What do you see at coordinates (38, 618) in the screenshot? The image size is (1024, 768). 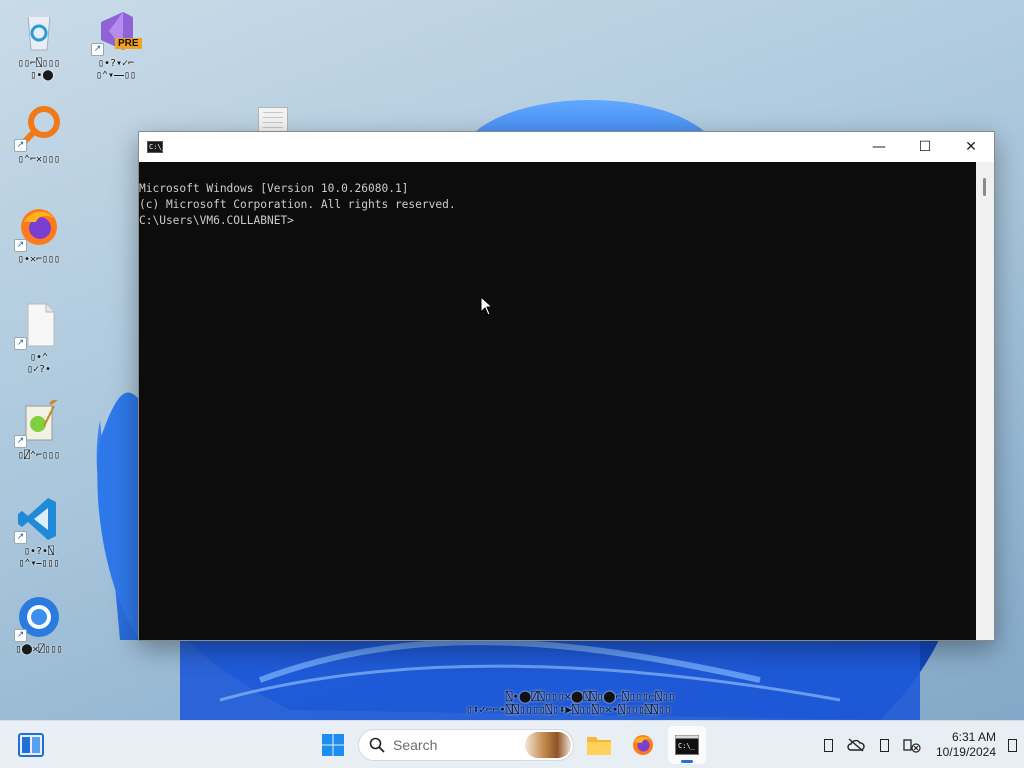 I see `chrome-icon: ↗` at bounding box center [38, 618].